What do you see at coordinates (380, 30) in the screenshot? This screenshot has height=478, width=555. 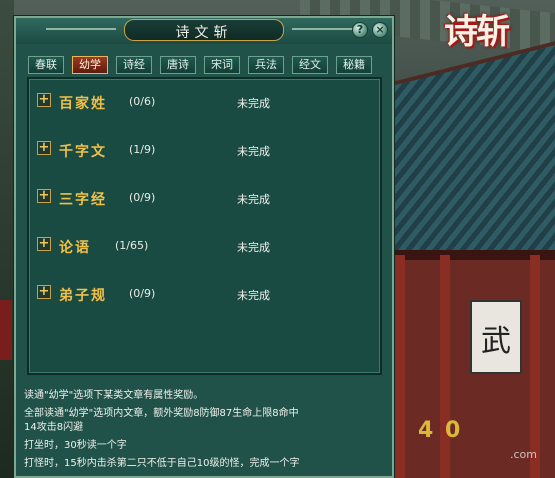 I see `close-button: ×` at bounding box center [380, 30].